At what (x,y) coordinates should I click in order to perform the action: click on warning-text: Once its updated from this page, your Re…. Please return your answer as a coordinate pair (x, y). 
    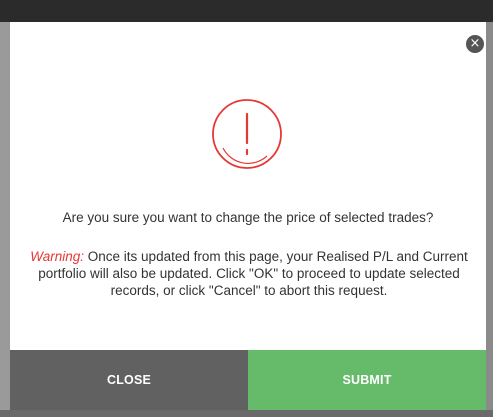
    Looking at the image, I should click on (253, 273).